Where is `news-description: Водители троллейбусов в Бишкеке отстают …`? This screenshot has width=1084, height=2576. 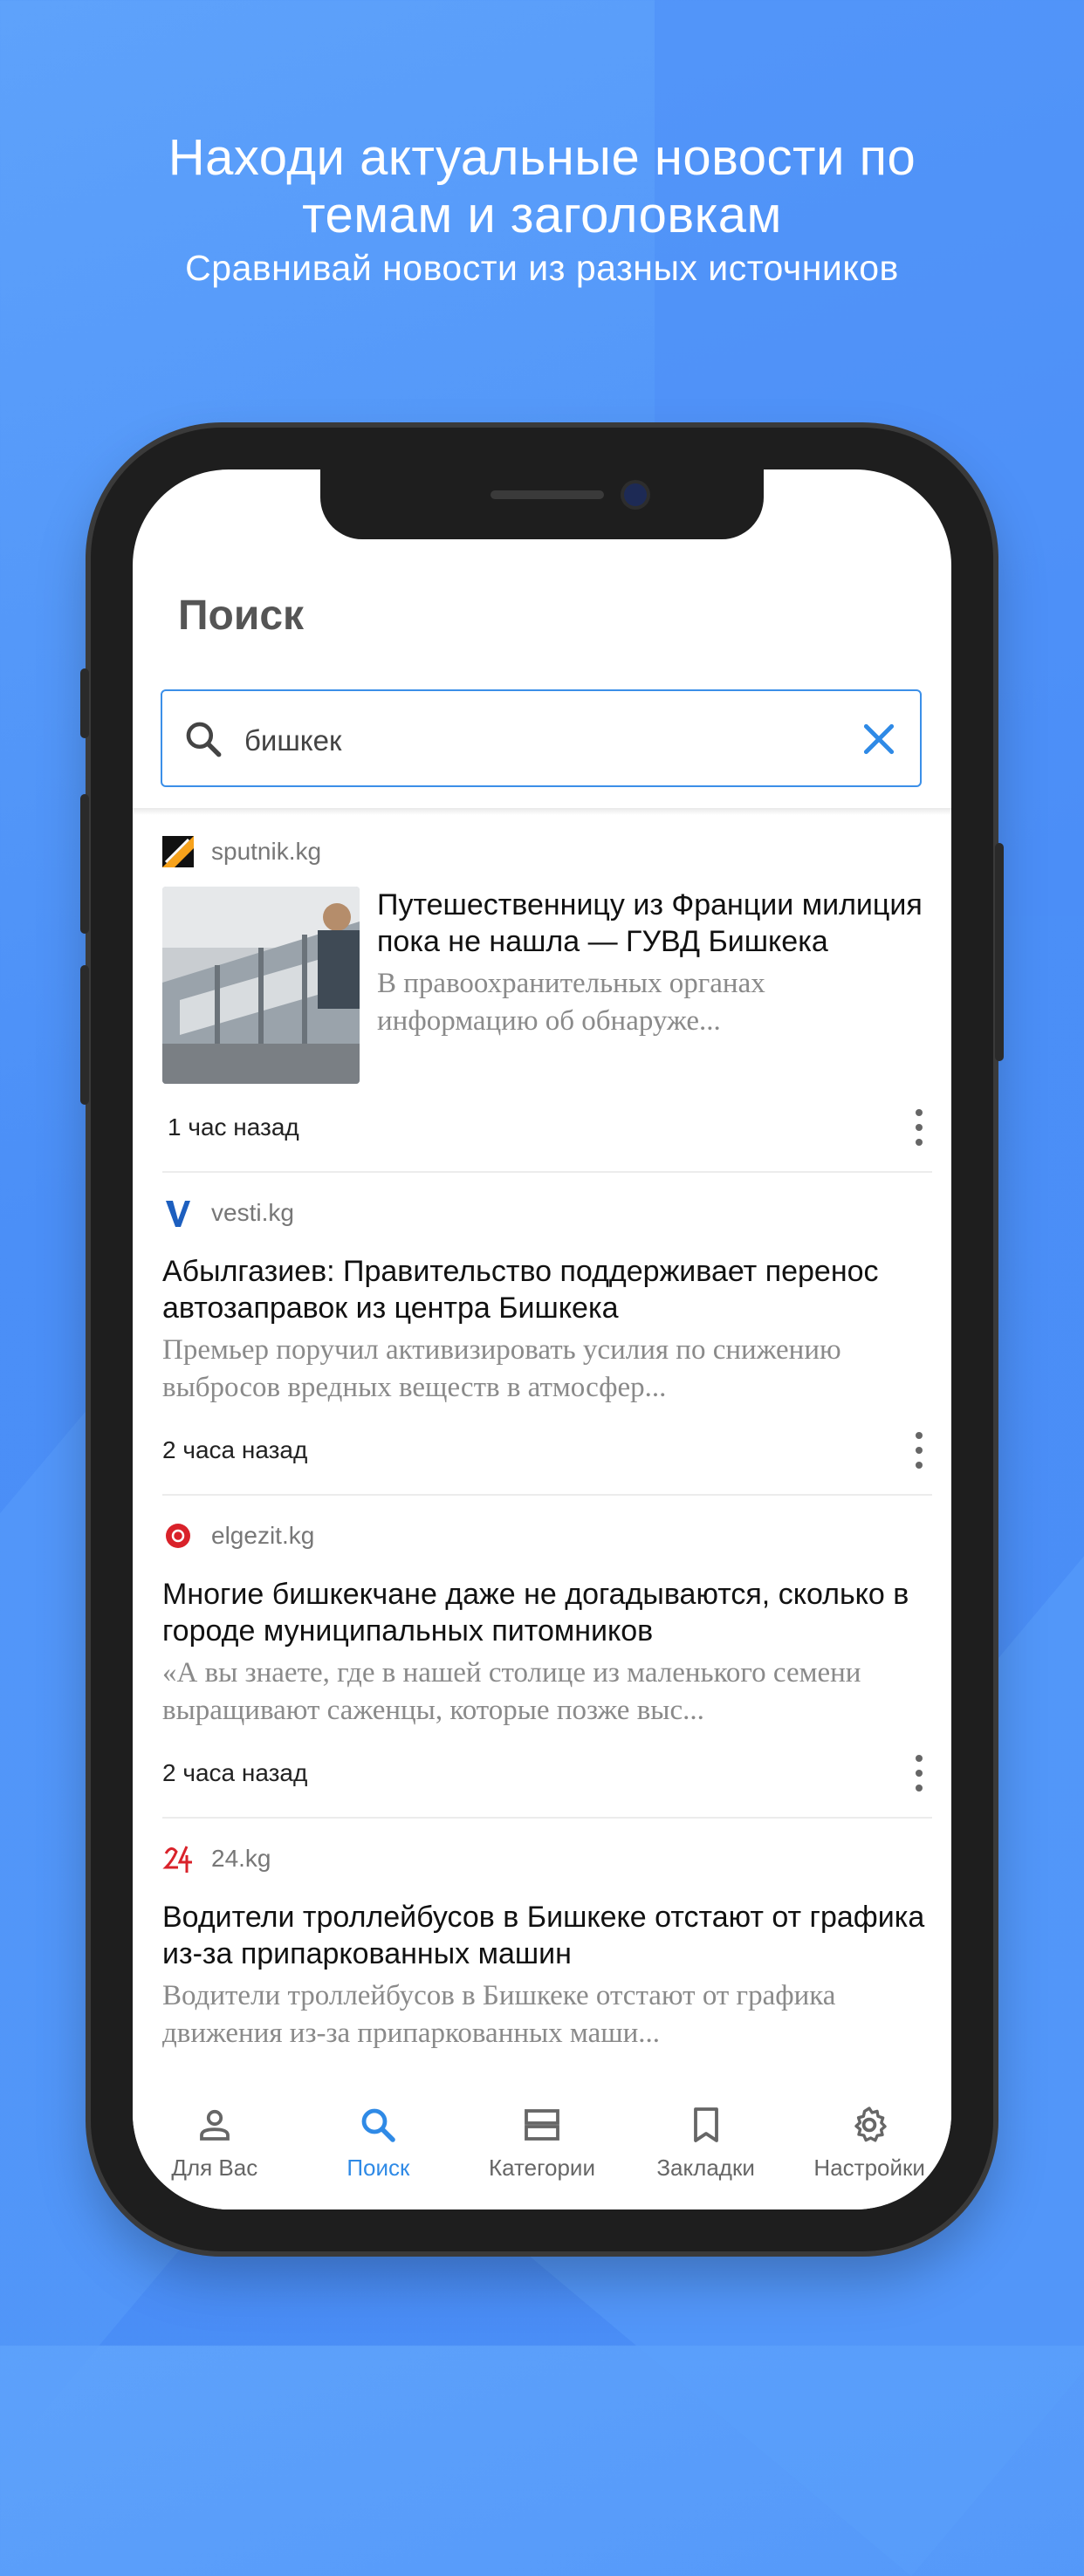 news-description: Водители троллейбусов в Бишкеке отстают … is located at coordinates (499, 2014).